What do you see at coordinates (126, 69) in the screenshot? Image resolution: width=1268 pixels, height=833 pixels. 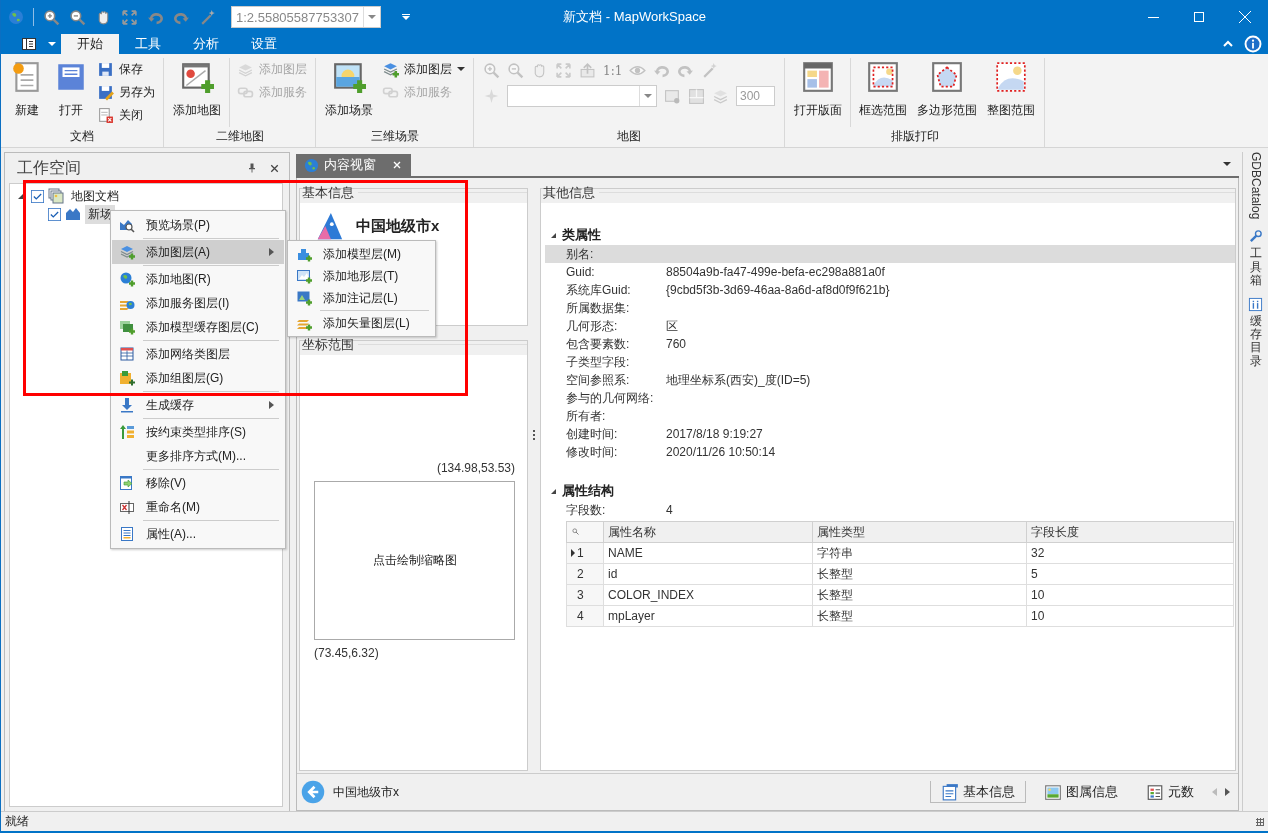 I see `ribbon-button: 保存` at bounding box center [126, 69].